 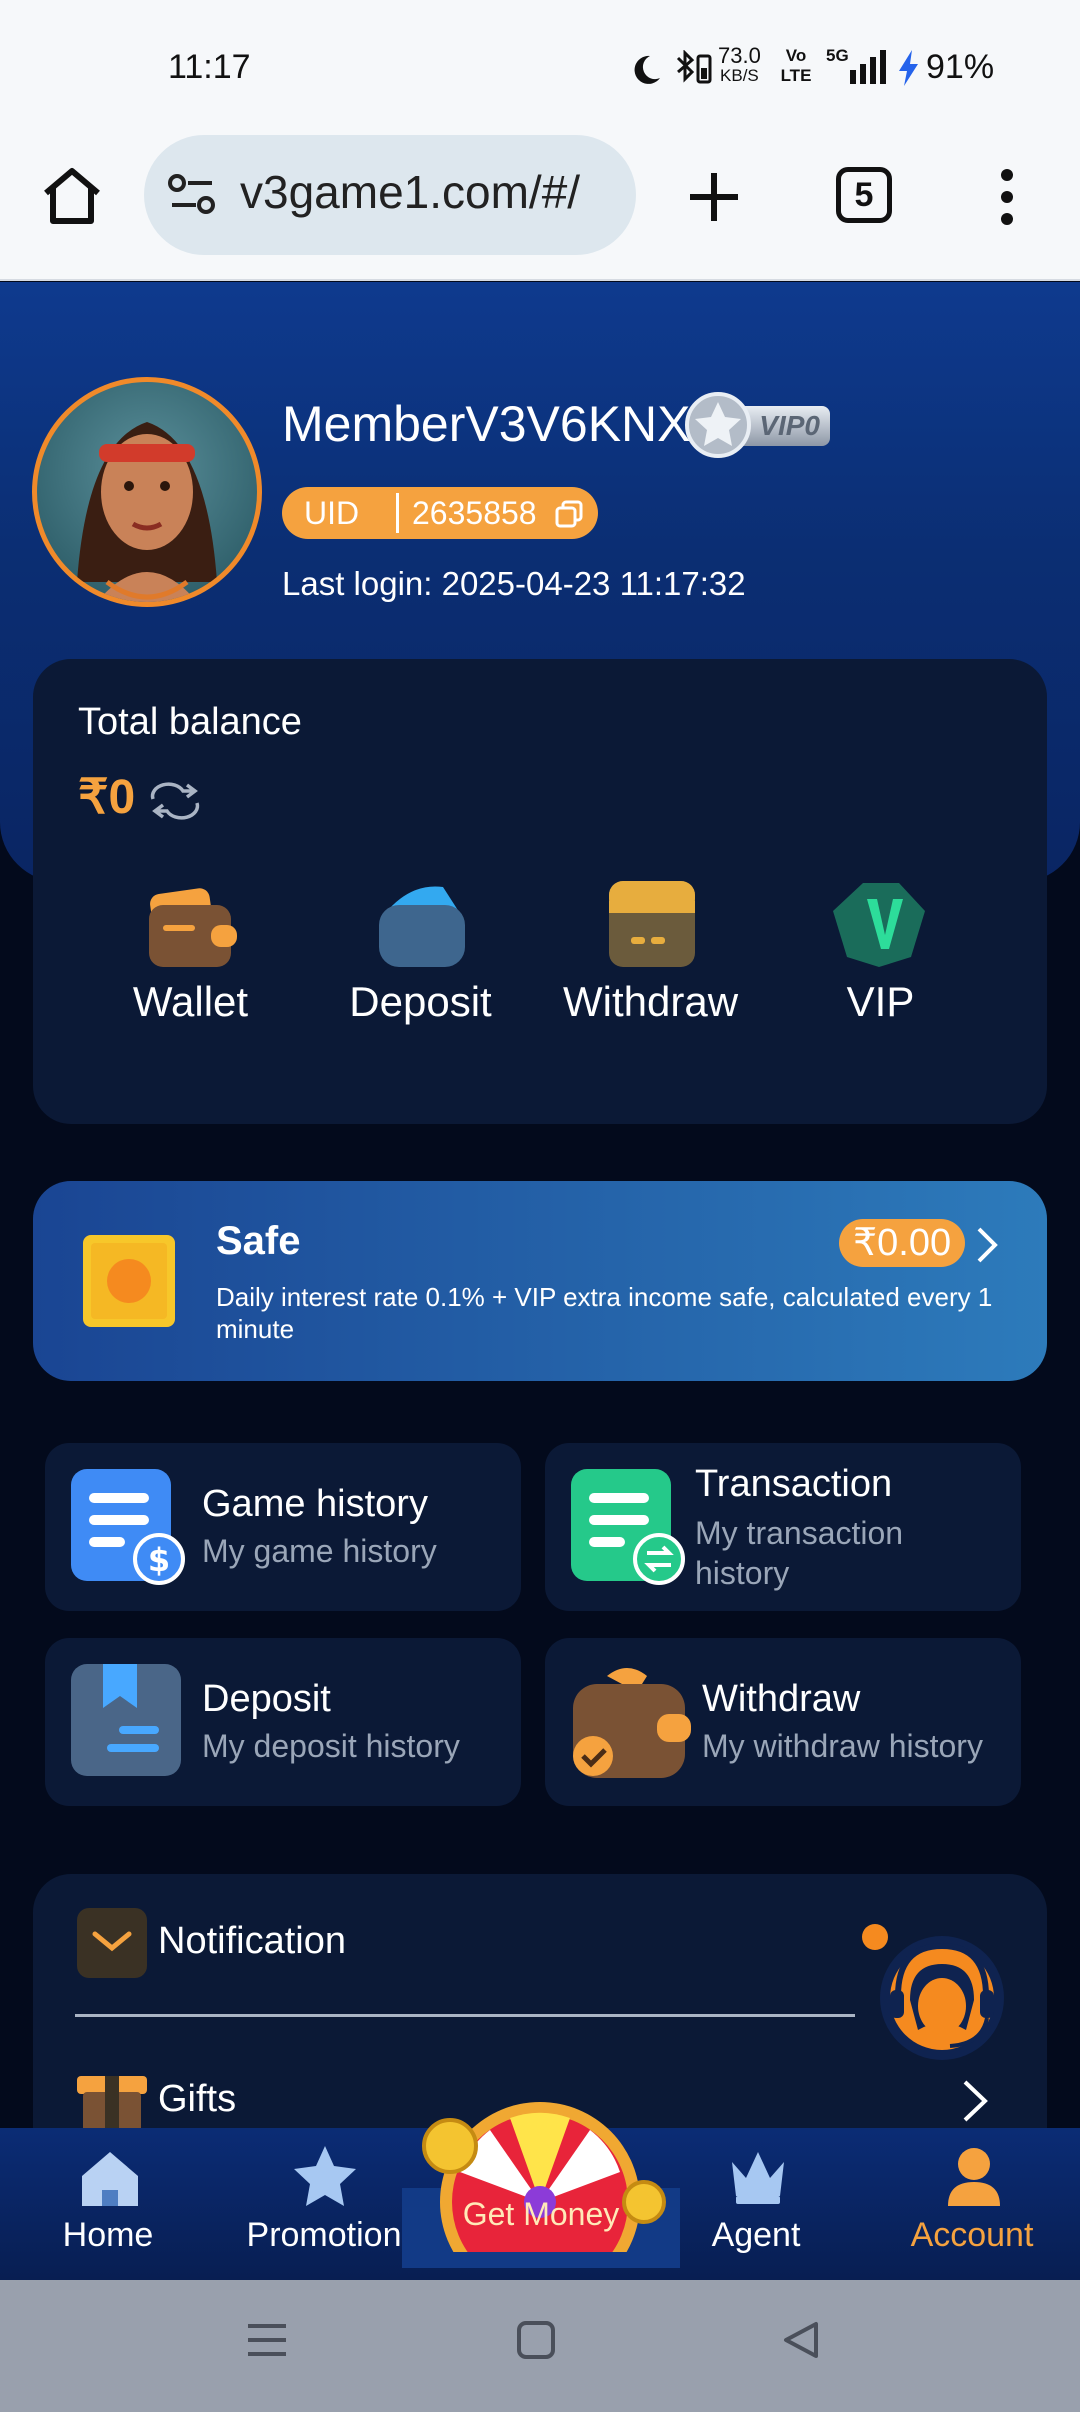 What do you see at coordinates (878, 925) in the screenshot?
I see `vip-gem-icon` at bounding box center [878, 925].